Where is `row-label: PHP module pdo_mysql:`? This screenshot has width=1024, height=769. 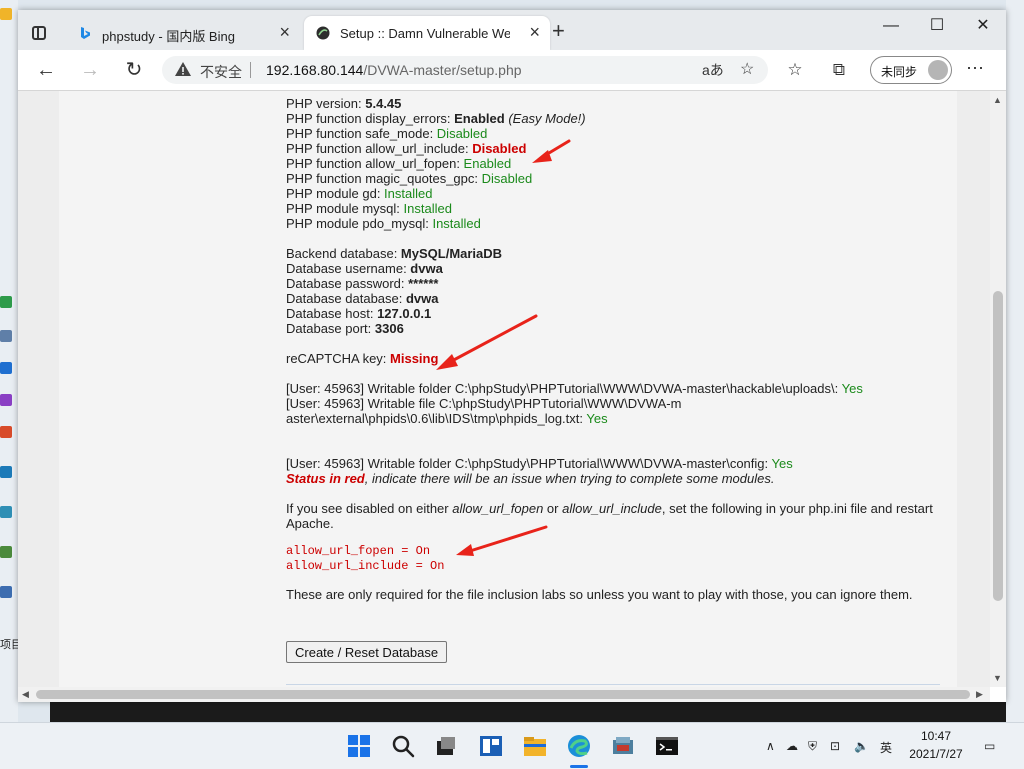 row-label: PHP module pdo_mysql: is located at coordinates (359, 223).